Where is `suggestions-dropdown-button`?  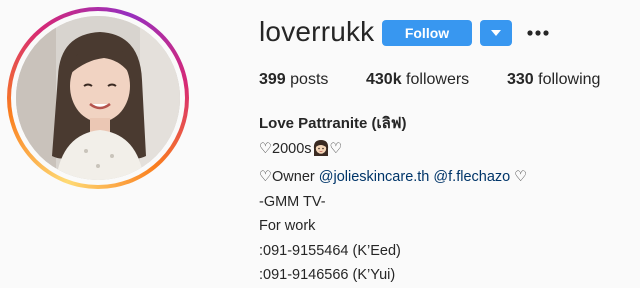 suggestions-dropdown-button is located at coordinates (496, 33).